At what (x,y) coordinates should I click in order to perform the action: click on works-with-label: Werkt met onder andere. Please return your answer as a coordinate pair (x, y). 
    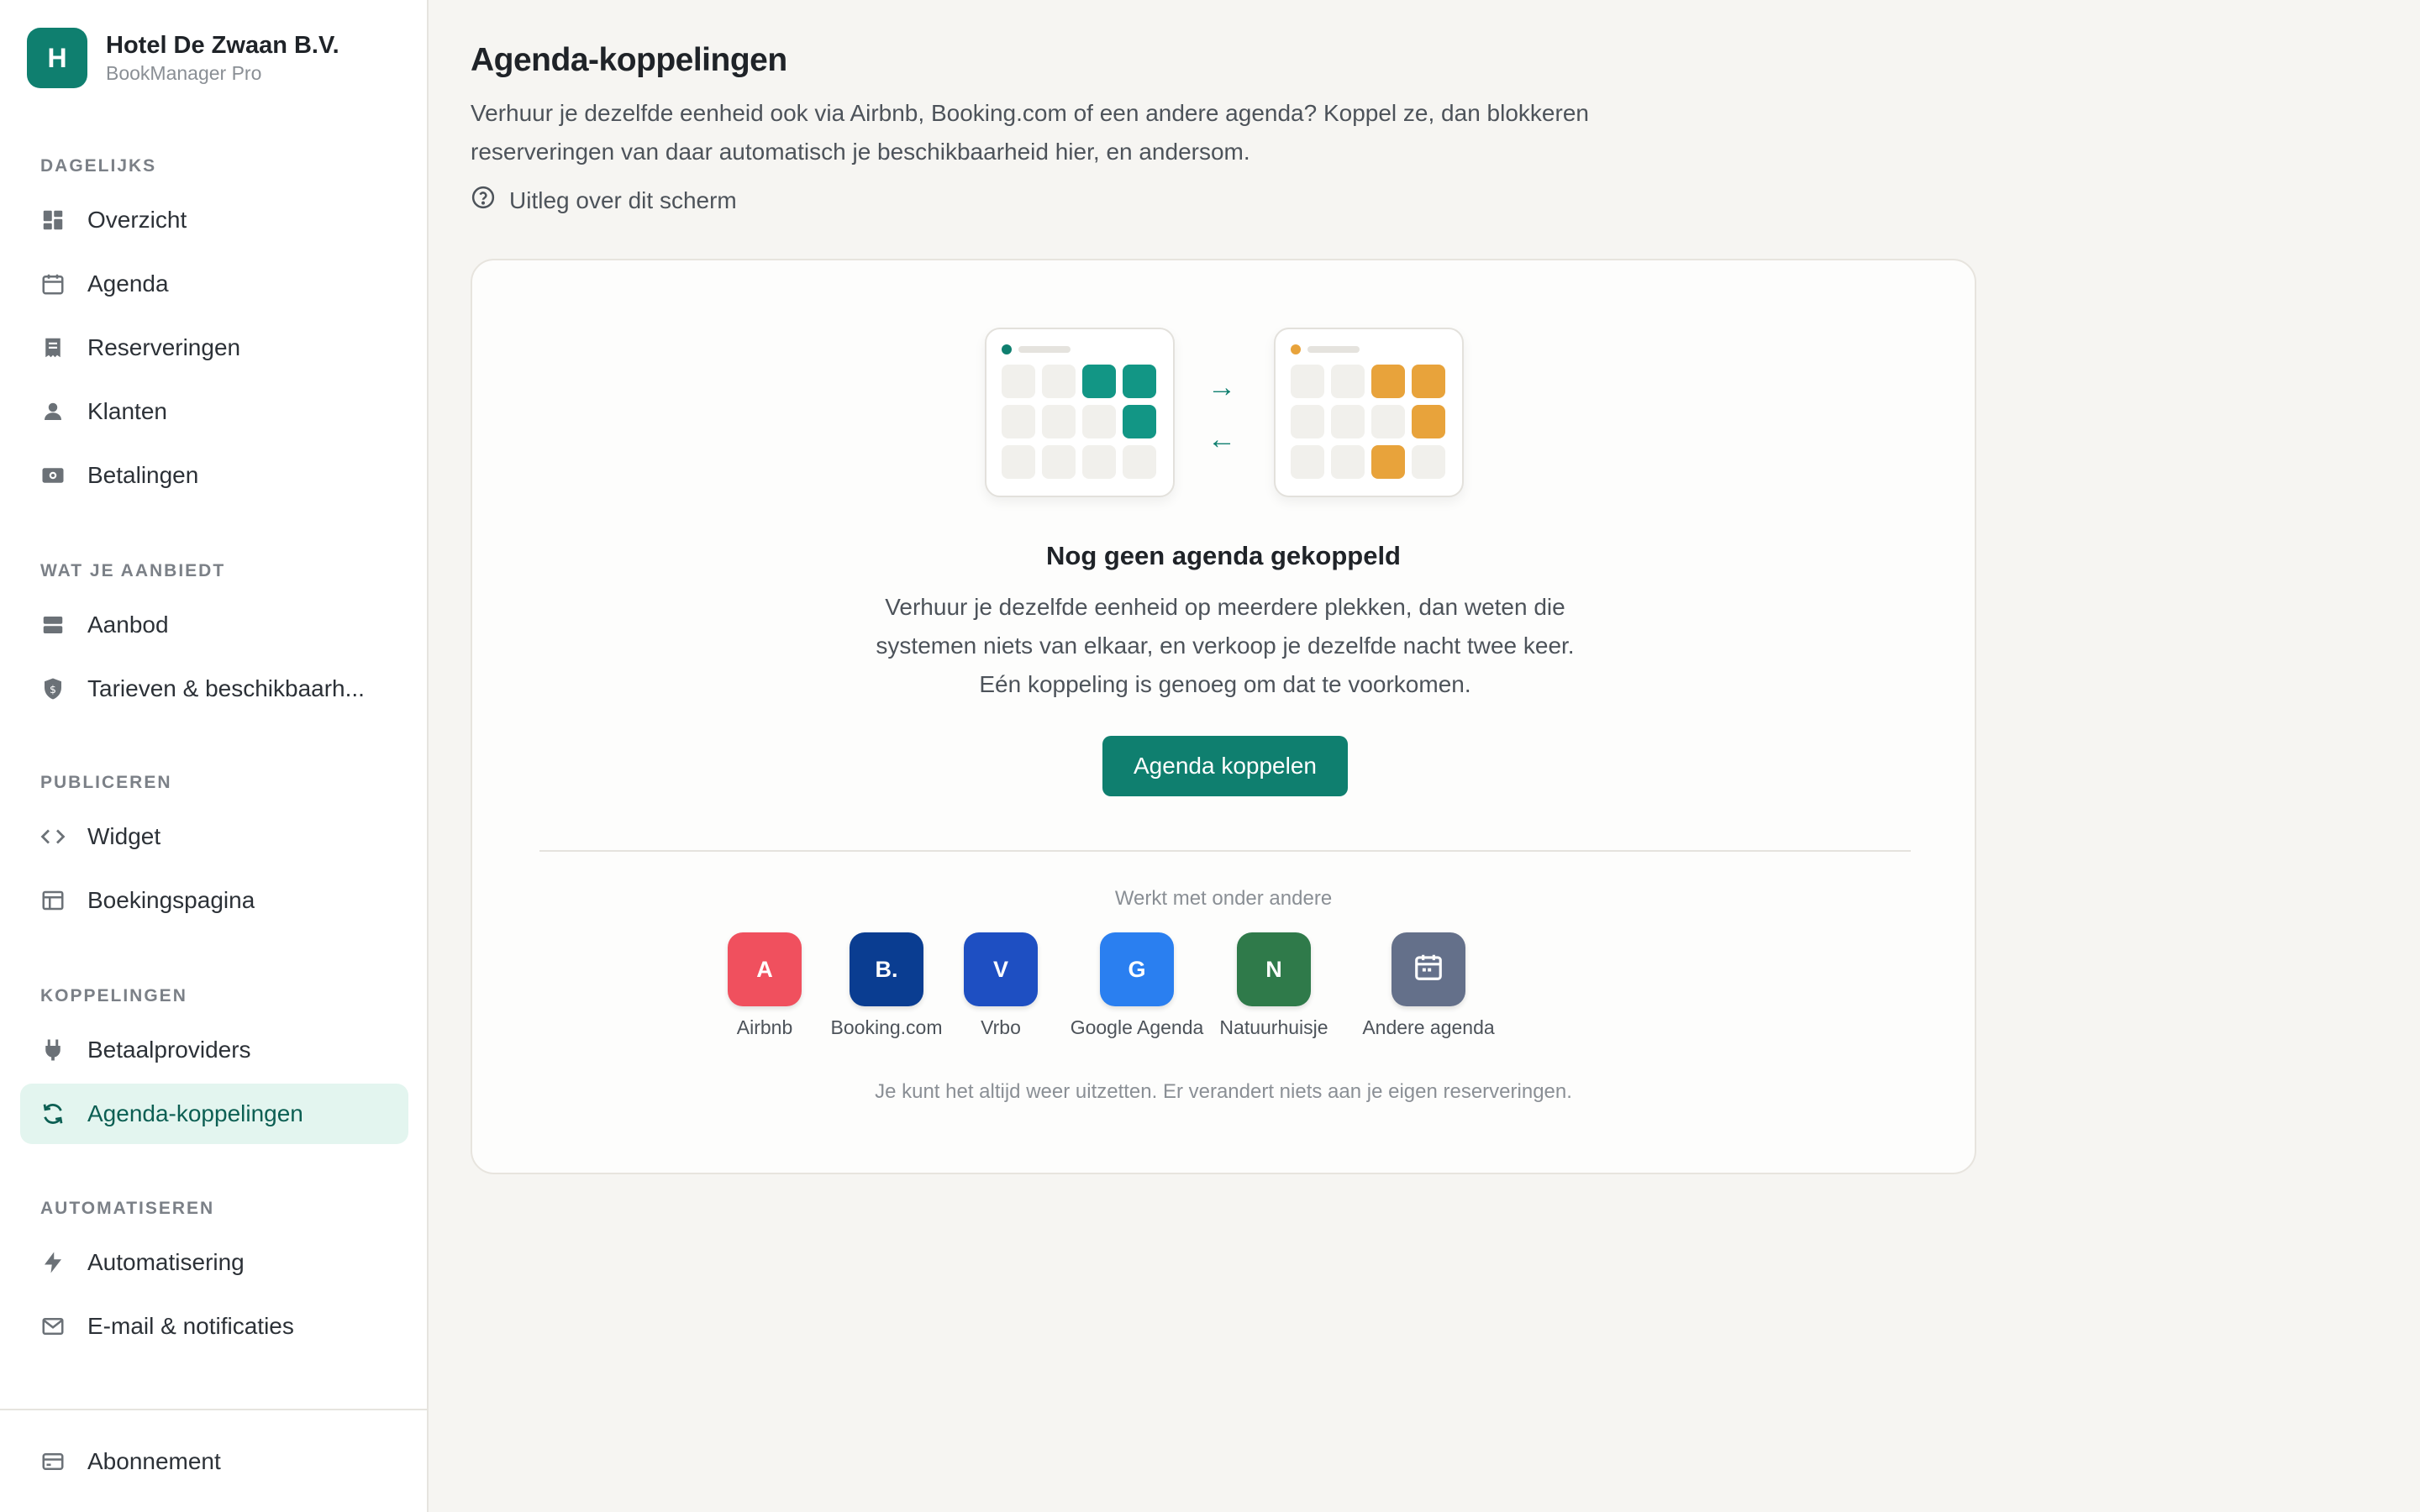
    Looking at the image, I should click on (1224, 898).